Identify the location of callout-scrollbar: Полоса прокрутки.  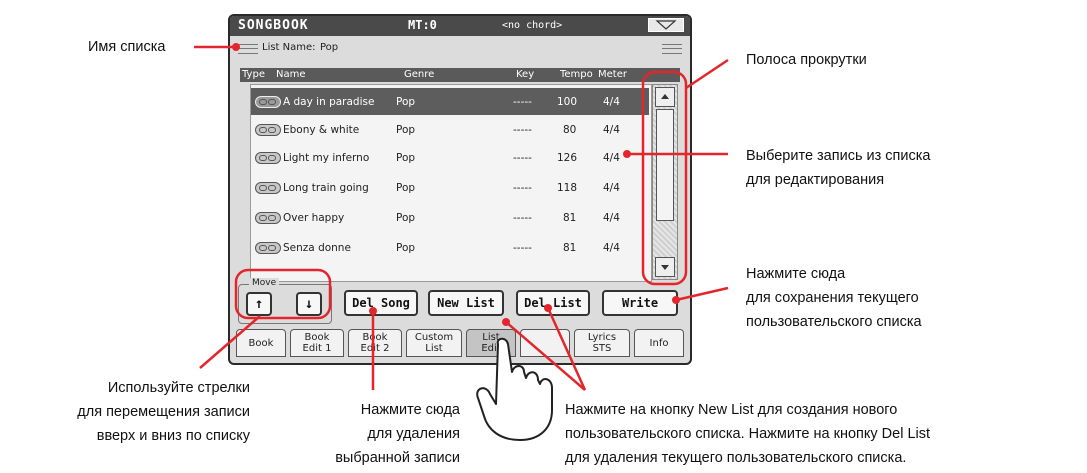
(806, 60).